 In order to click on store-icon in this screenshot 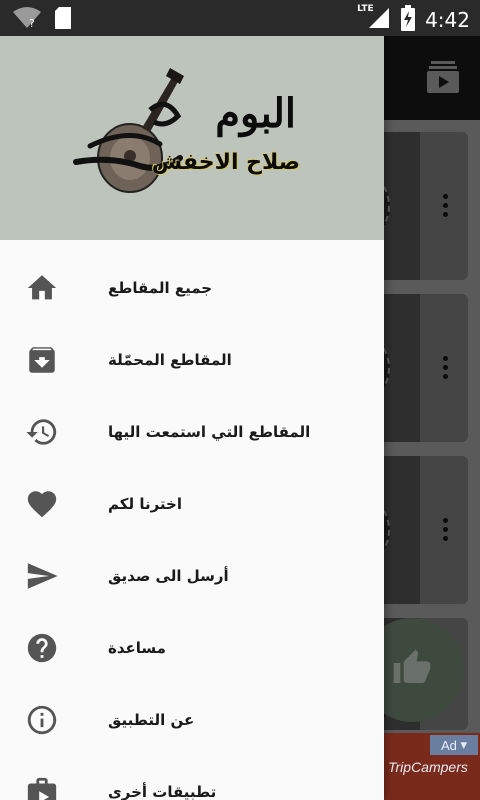, I will do `click(42, 787)`.